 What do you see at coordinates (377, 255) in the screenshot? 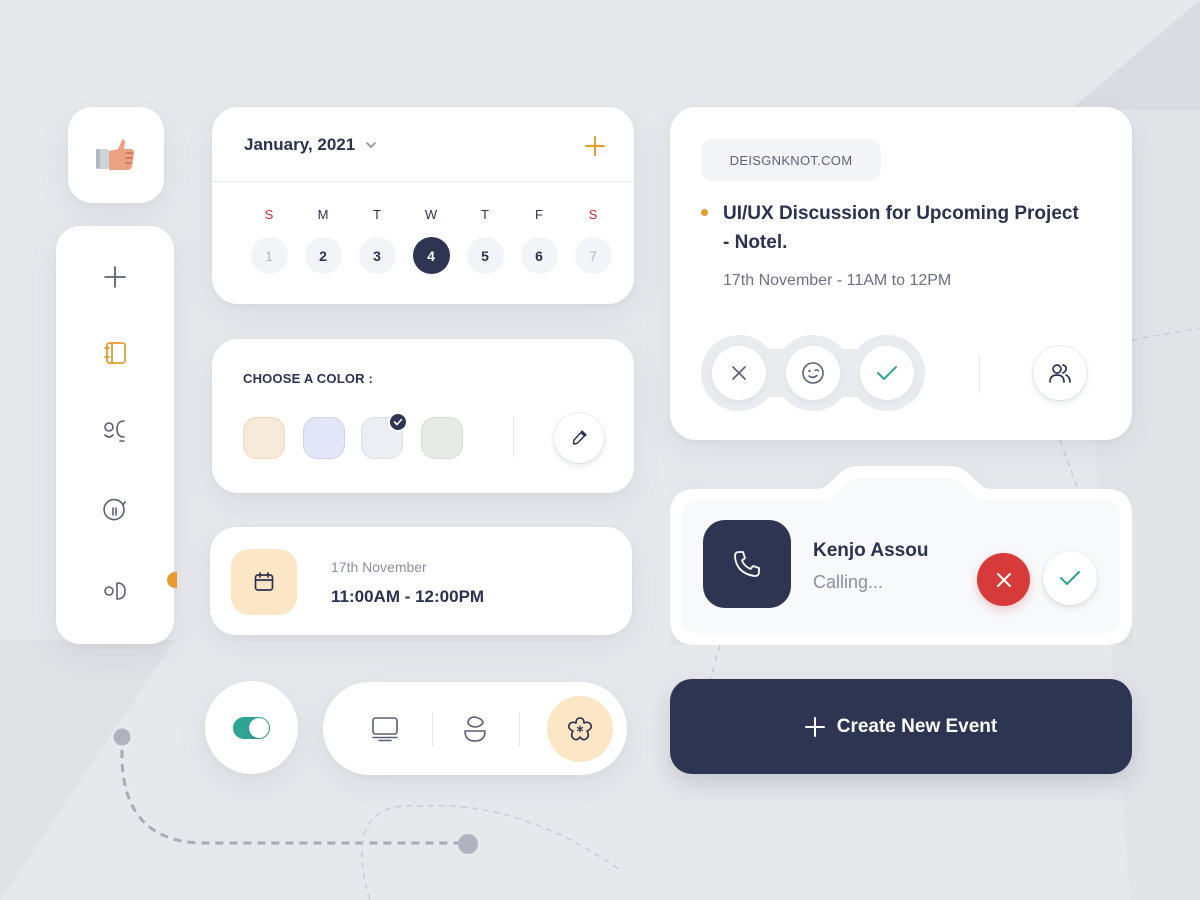
I see `date-button: 3` at bounding box center [377, 255].